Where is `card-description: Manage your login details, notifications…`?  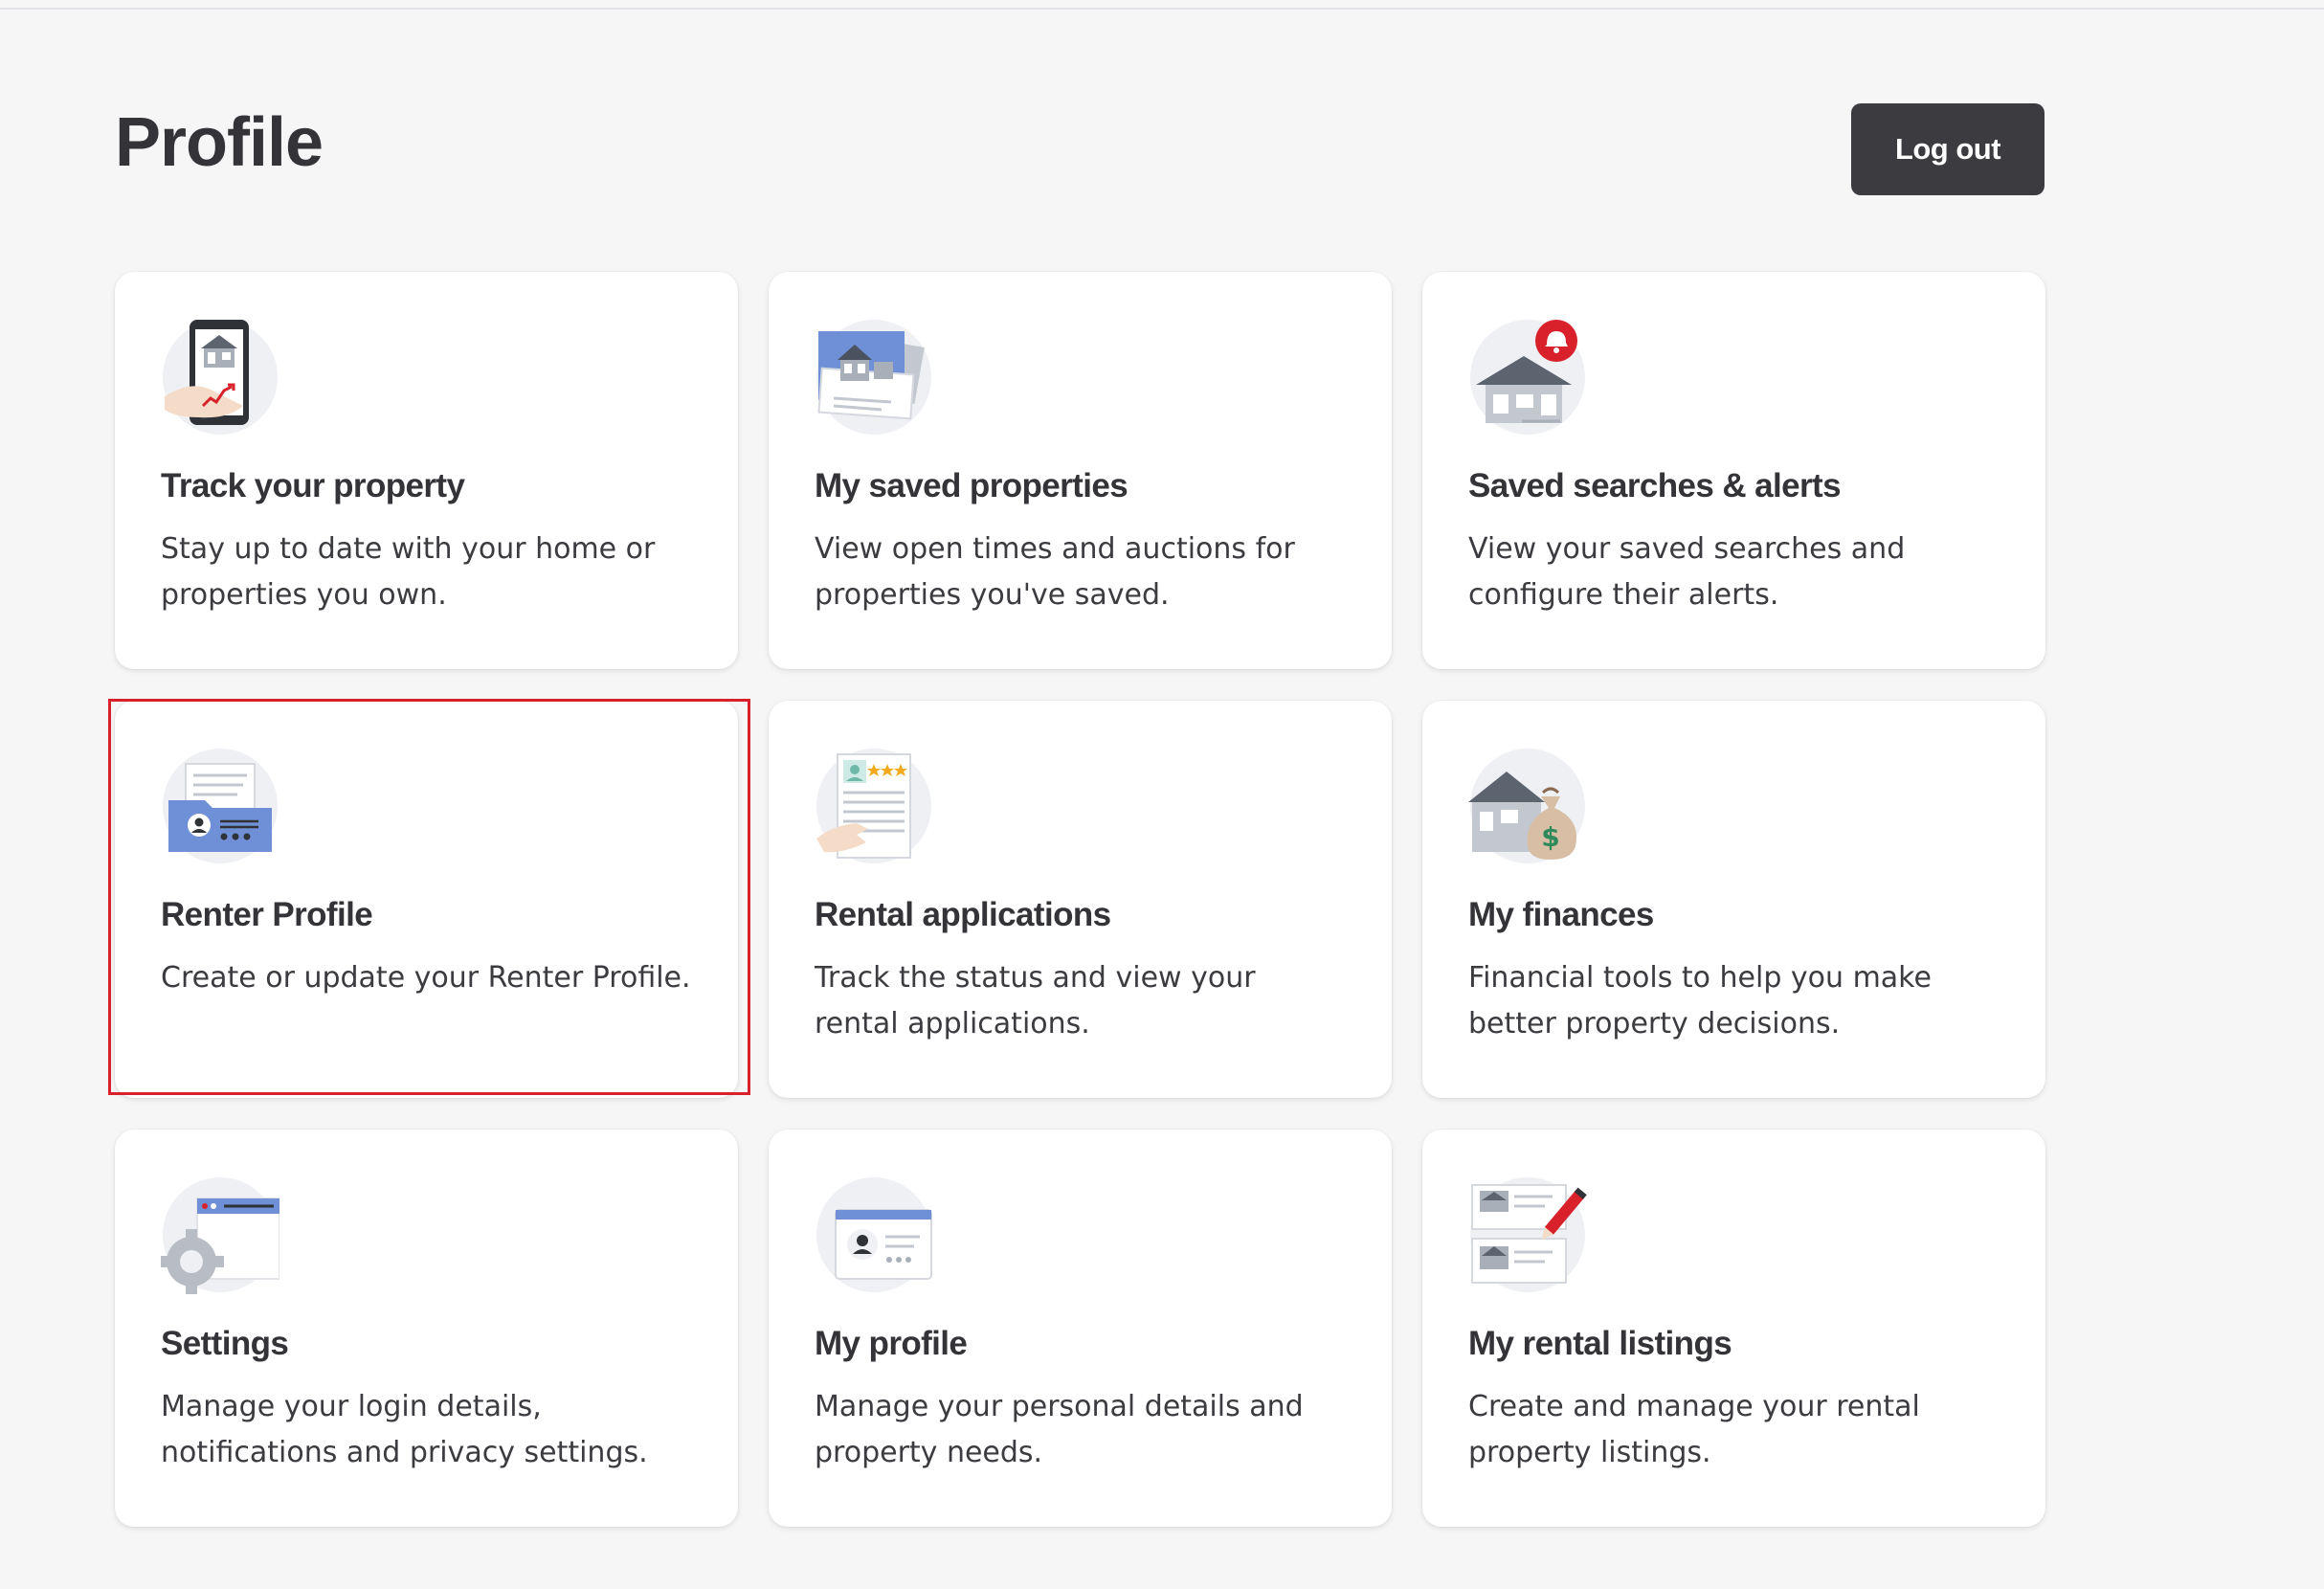
card-description: Manage your login details, notifications… is located at coordinates (404, 1429).